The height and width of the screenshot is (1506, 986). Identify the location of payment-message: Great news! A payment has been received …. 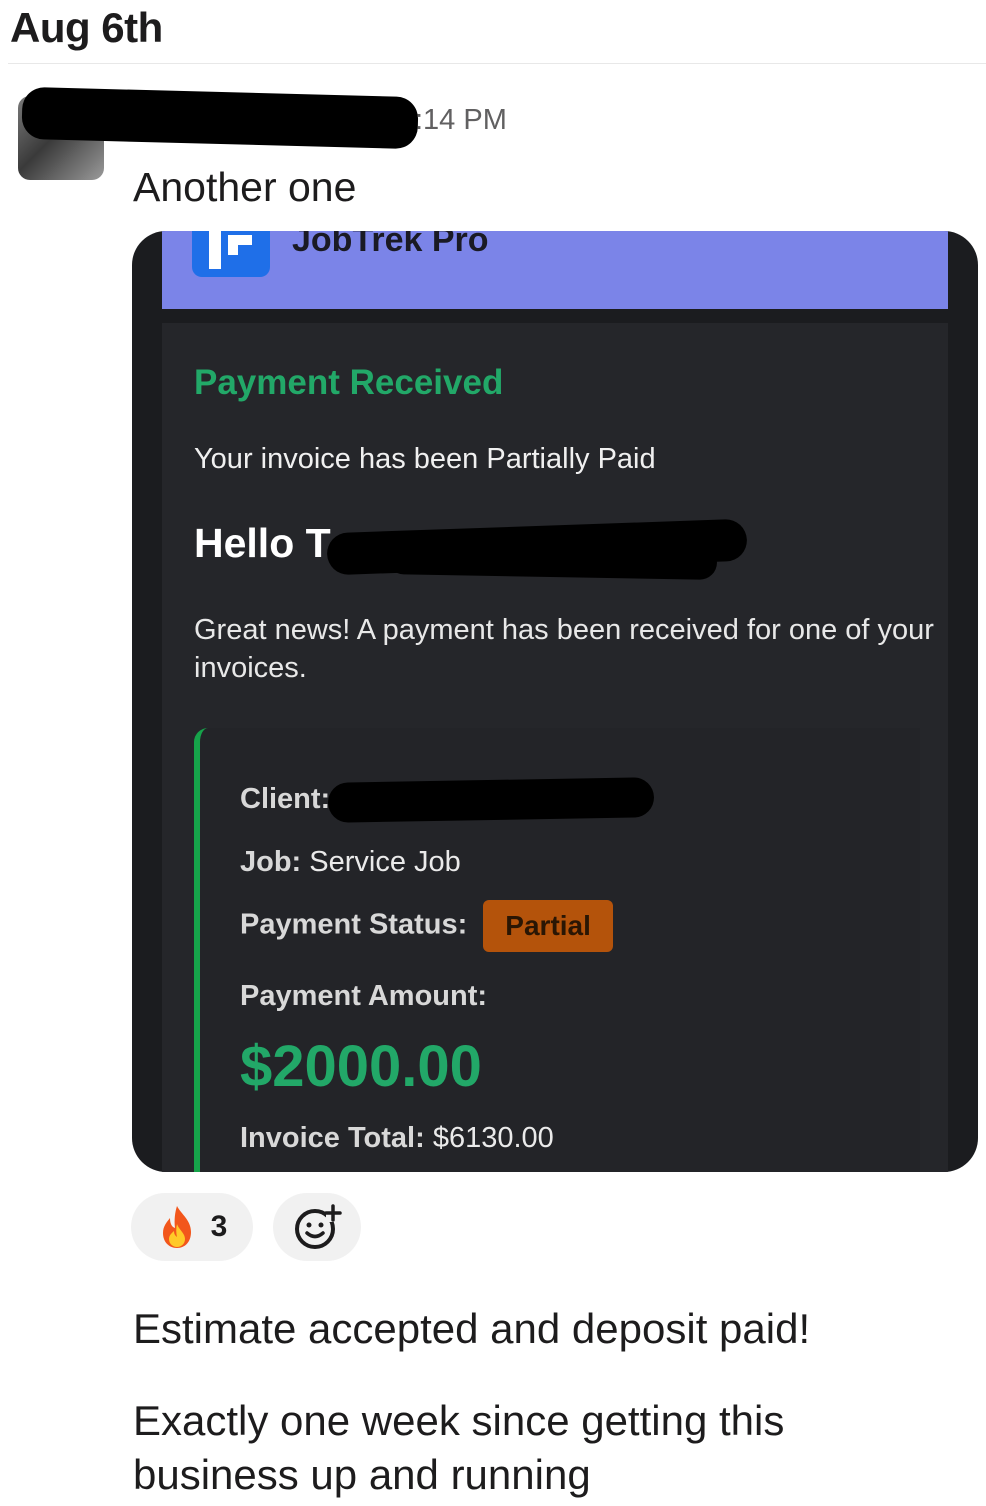
(564, 649).